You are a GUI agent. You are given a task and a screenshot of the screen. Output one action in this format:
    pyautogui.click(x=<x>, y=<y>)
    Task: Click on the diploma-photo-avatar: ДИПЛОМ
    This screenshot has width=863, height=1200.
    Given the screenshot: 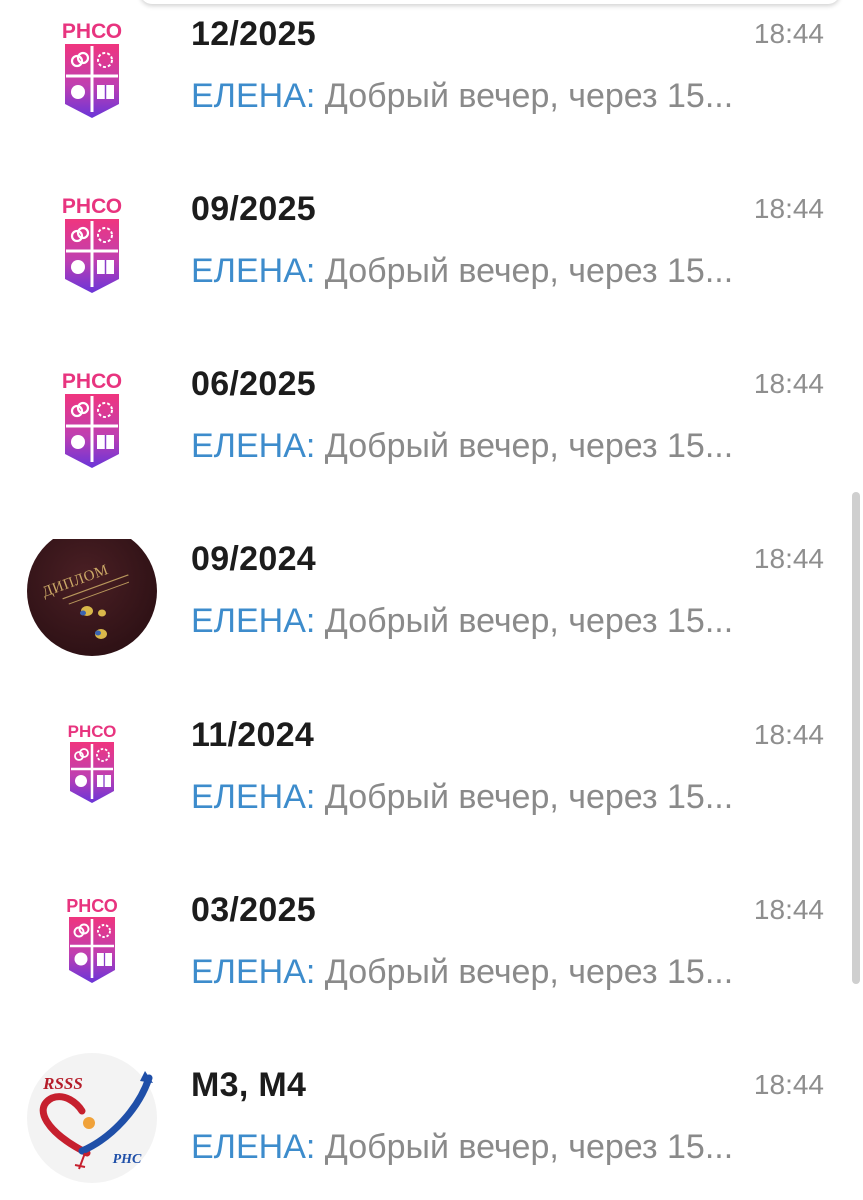 What is the action you would take?
    pyautogui.click(x=92, y=597)
    